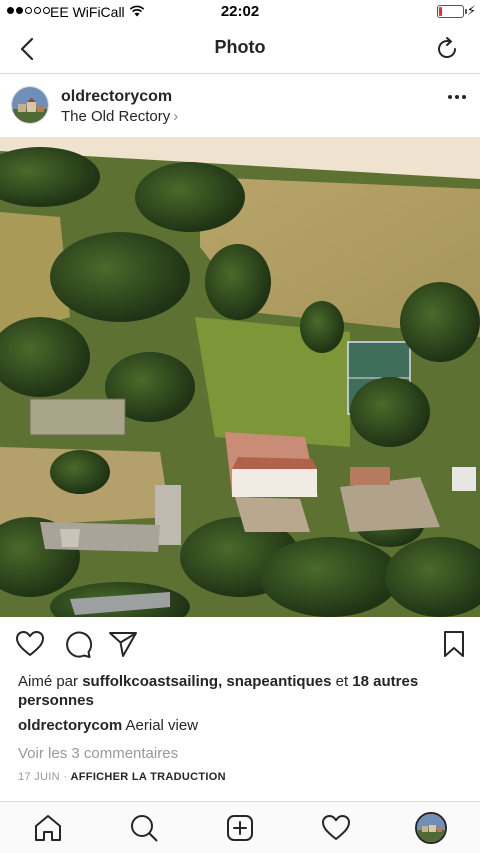  What do you see at coordinates (342, 681) in the screenshot?
I see `likes-conjunction: et` at bounding box center [342, 681].